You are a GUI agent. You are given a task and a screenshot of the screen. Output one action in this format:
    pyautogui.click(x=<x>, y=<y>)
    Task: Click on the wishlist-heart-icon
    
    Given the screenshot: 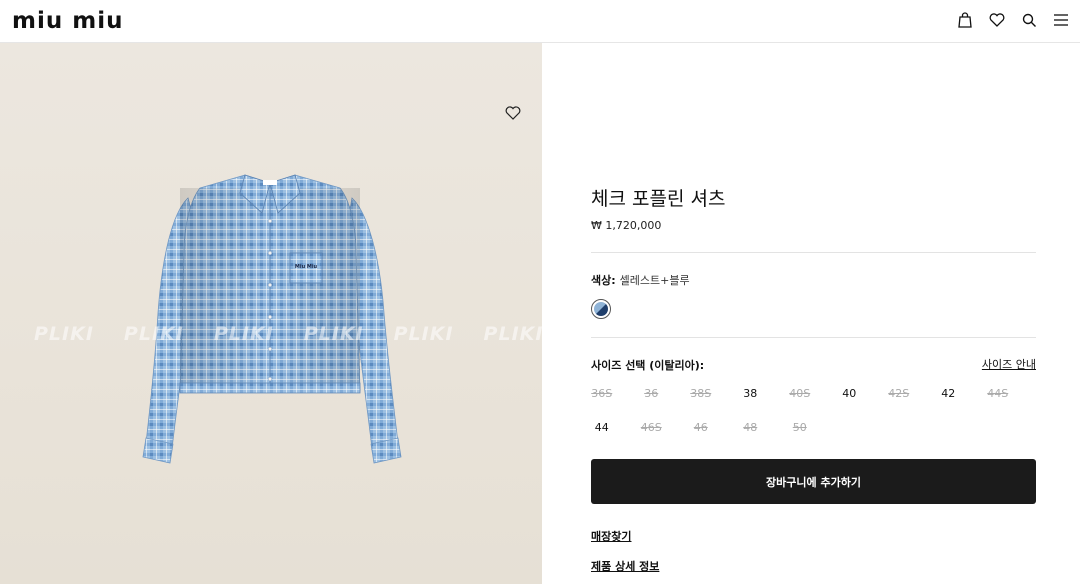 What is the action you would take?
    pyautogui.click(x=514, y=114)
    